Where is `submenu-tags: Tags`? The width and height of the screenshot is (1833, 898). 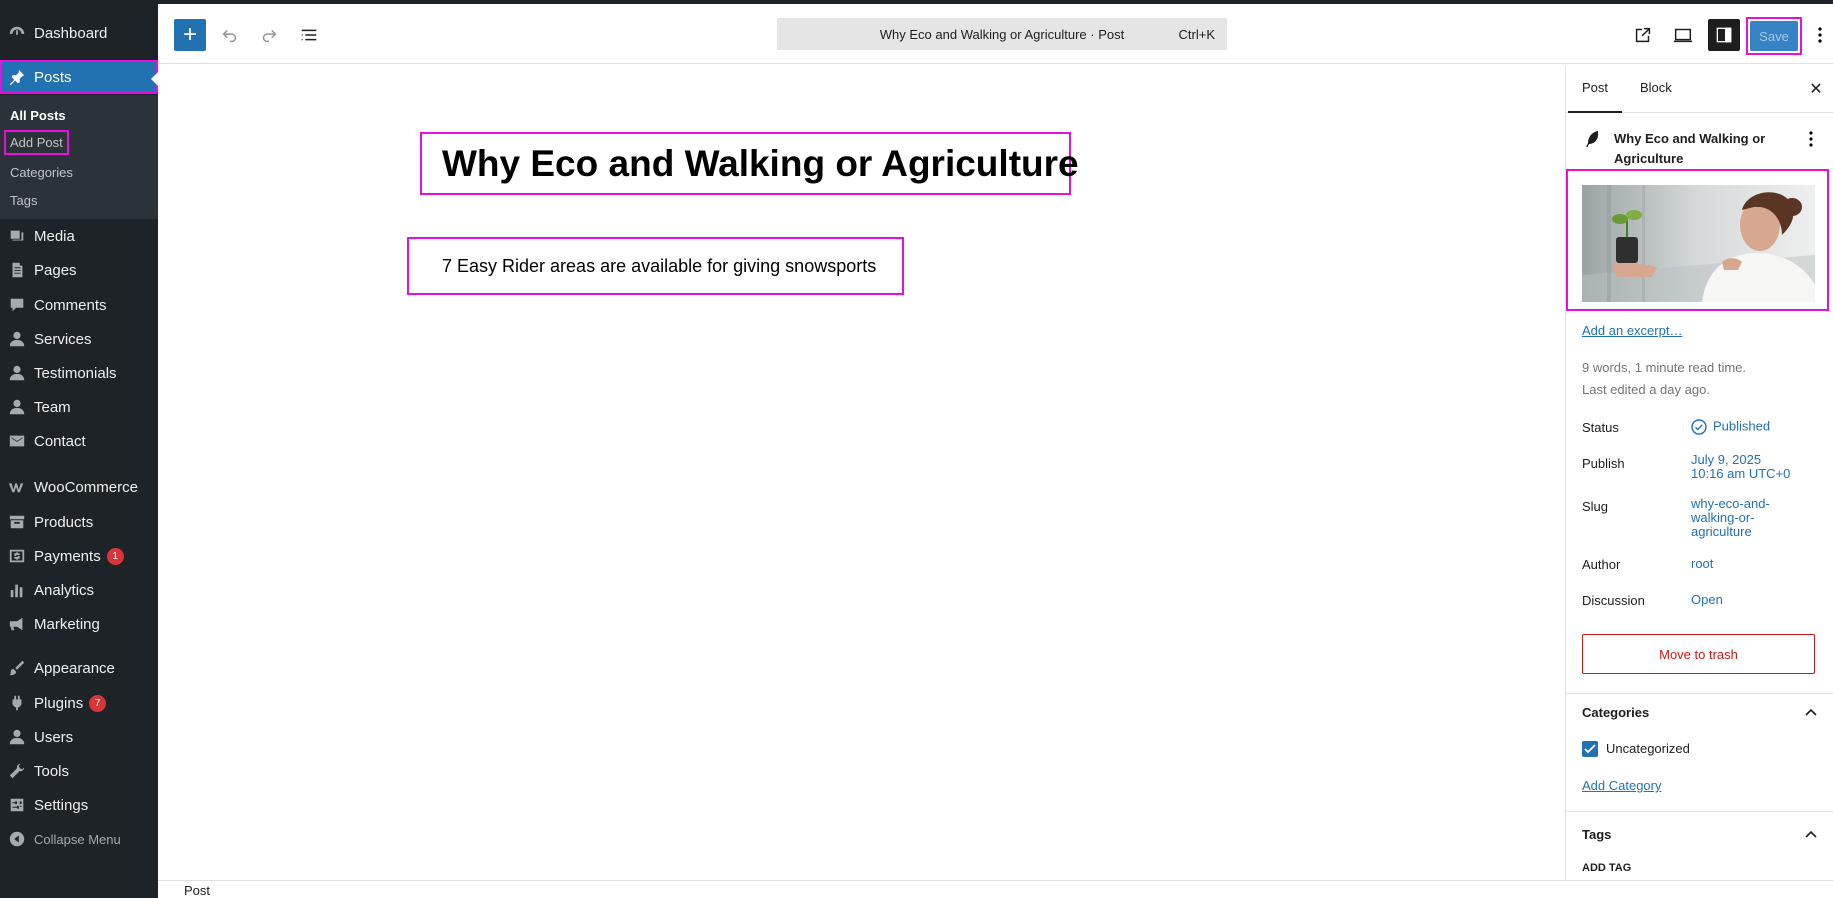 submenu-tags: Tags is located at coordinates (23, 200).